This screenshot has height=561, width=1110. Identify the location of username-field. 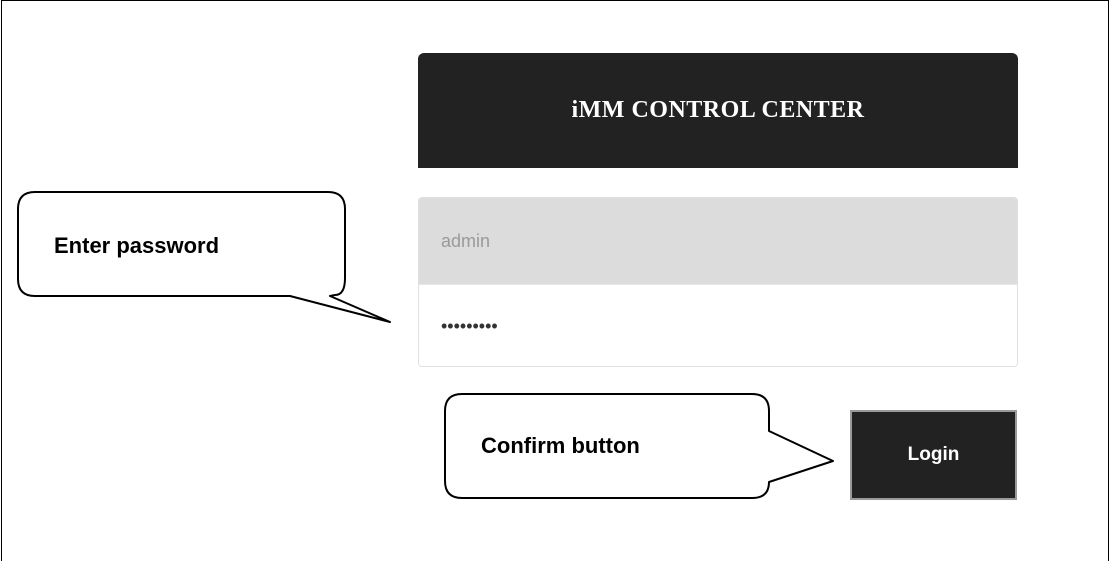
(718, 241).